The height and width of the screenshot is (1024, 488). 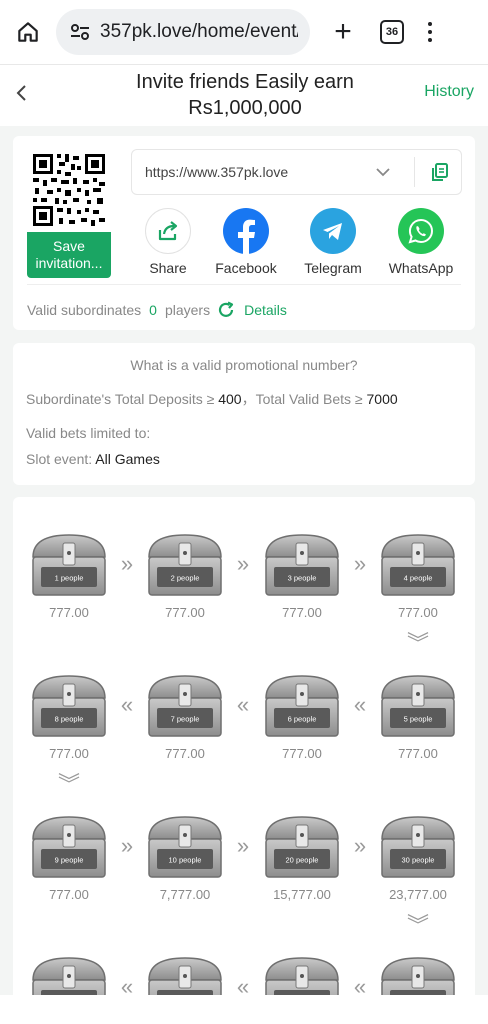 I want to click on chest-item: 5 people 777.00, so click(x=418, y=715).